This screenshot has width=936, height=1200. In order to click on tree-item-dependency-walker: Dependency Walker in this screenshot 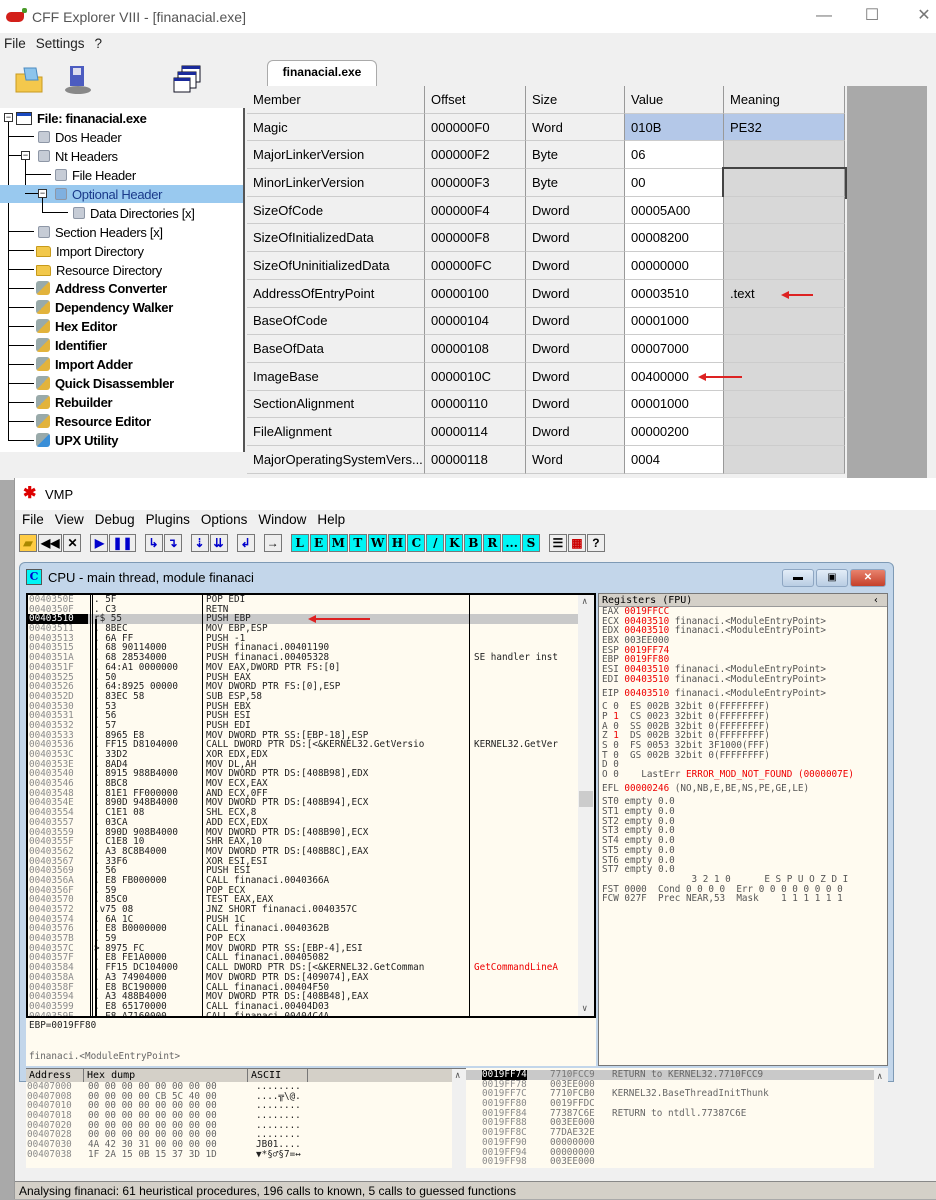, I will do `click(104, 307)`.